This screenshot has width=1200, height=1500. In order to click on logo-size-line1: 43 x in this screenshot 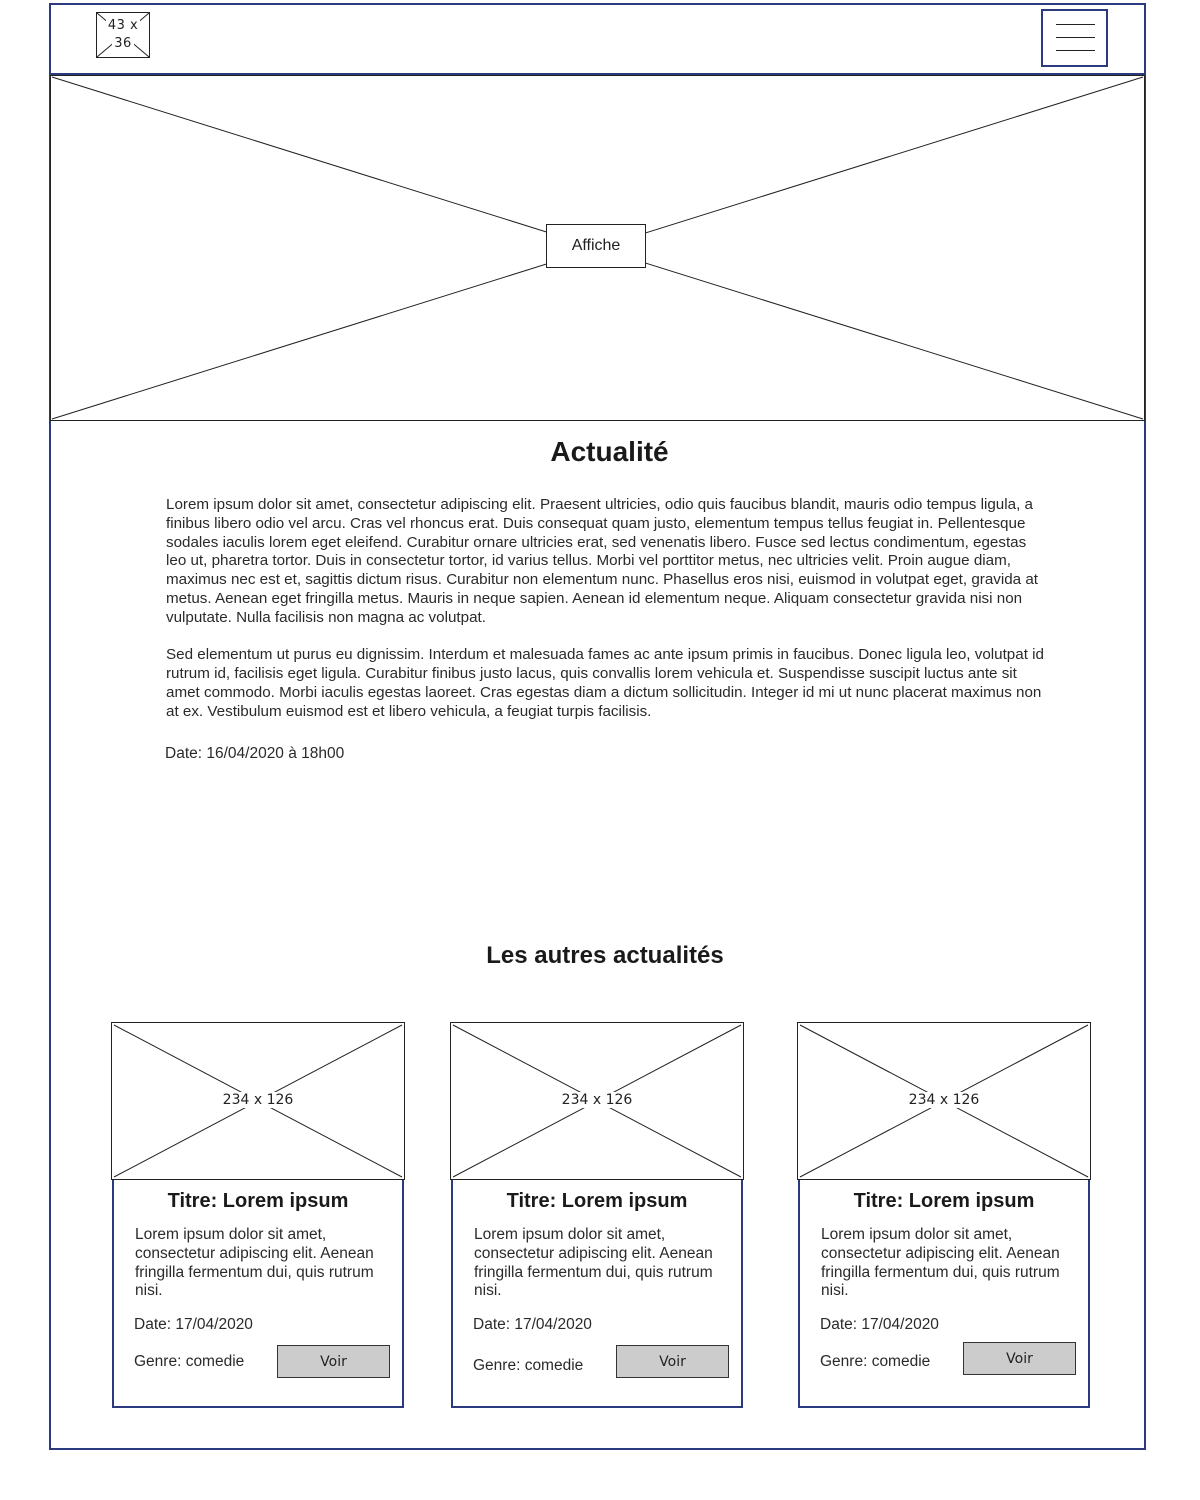, I will do `click(123, 26)`.